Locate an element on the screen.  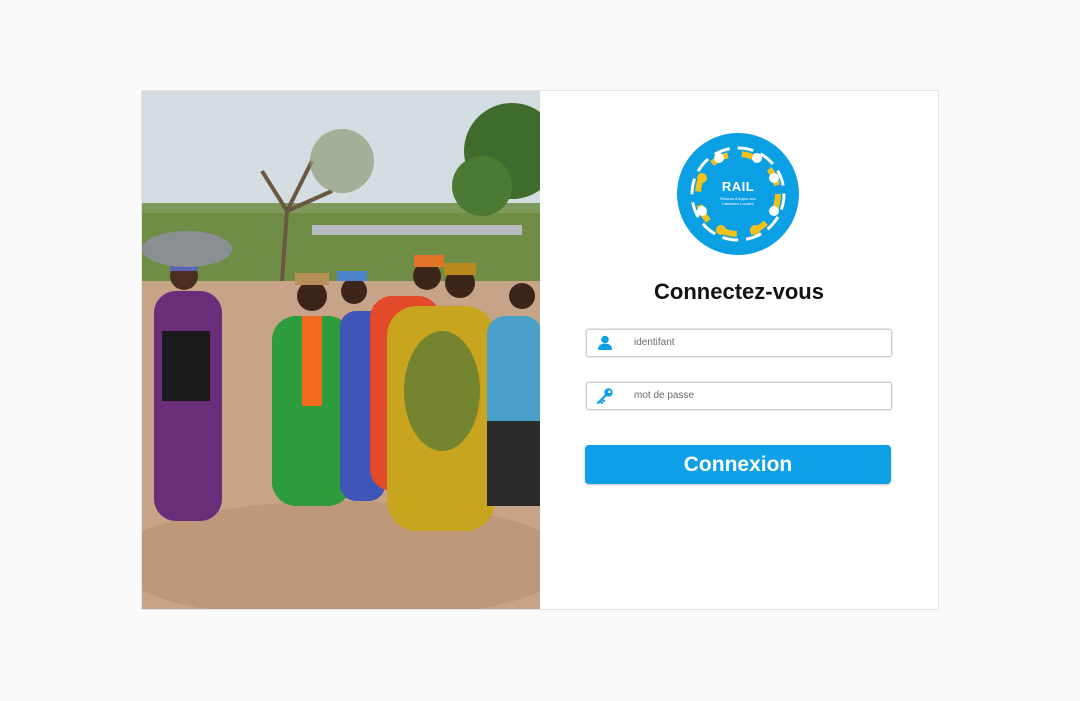
password-field: mot de passe is located at coordinates (739, 396).